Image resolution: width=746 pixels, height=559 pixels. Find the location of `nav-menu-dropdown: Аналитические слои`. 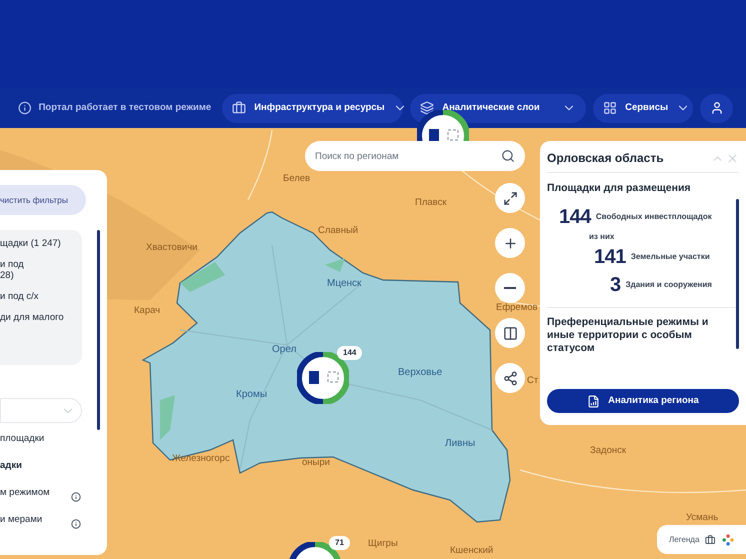

nav-menu-dropdown: Аналитические слои is located at coordinates (498, 108).